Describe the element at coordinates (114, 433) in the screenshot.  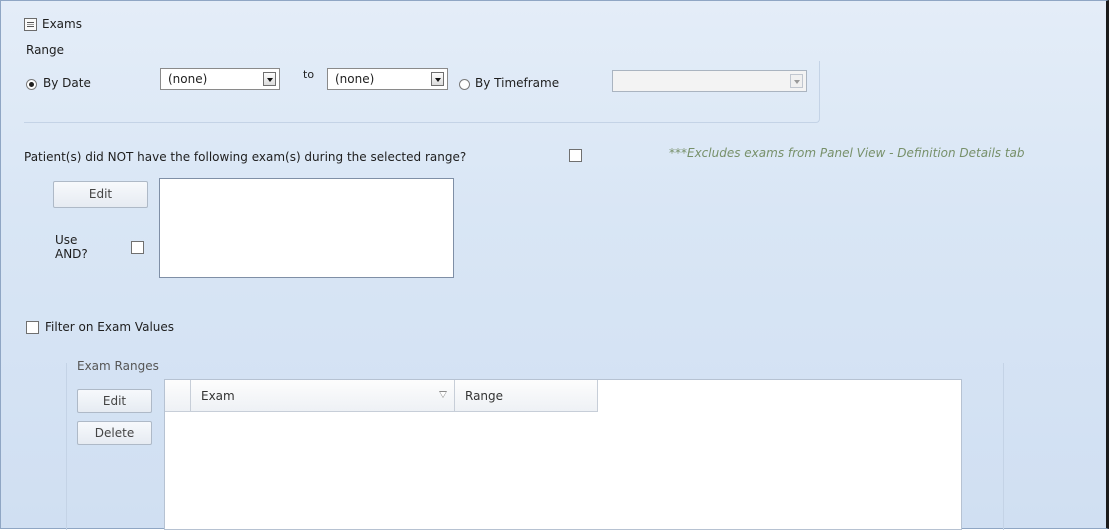
I see `ranges-delete-button: Delete` at that location.